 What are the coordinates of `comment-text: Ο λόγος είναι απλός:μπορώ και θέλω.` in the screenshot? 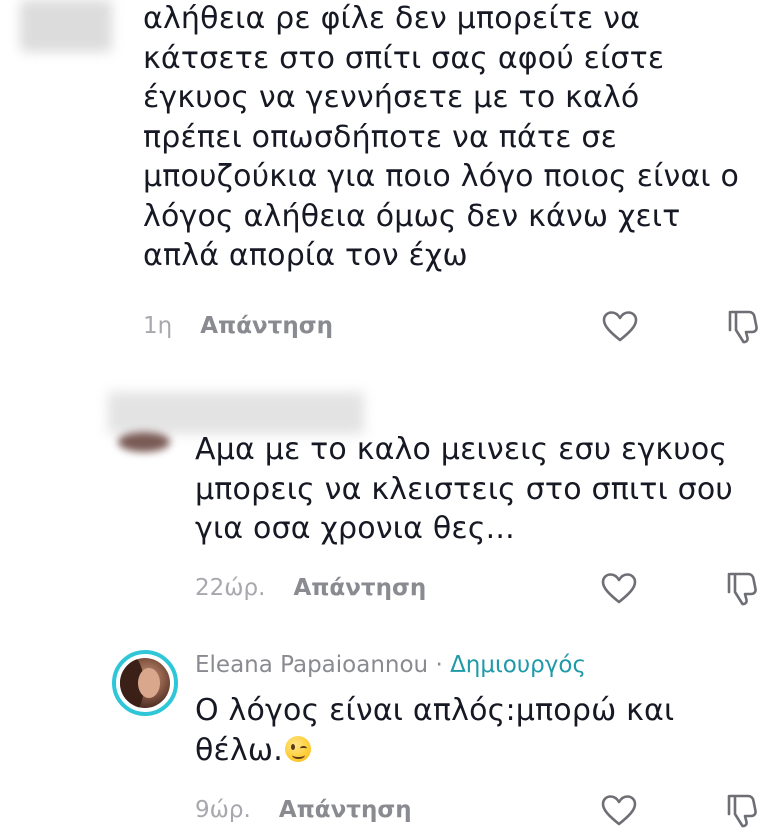 It's located at (434, 730).